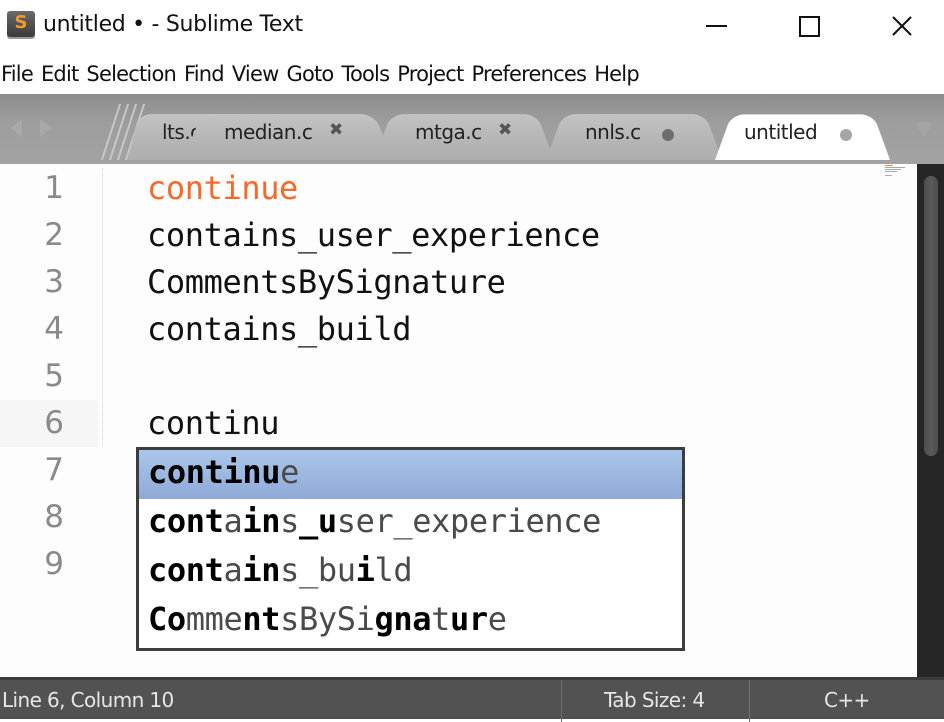 The height and width of the screenshot is (722, 944). Describe the element at coordinates (288, 131) in the screenshot. I see `tab-median-c: median.c ✖` at that location.